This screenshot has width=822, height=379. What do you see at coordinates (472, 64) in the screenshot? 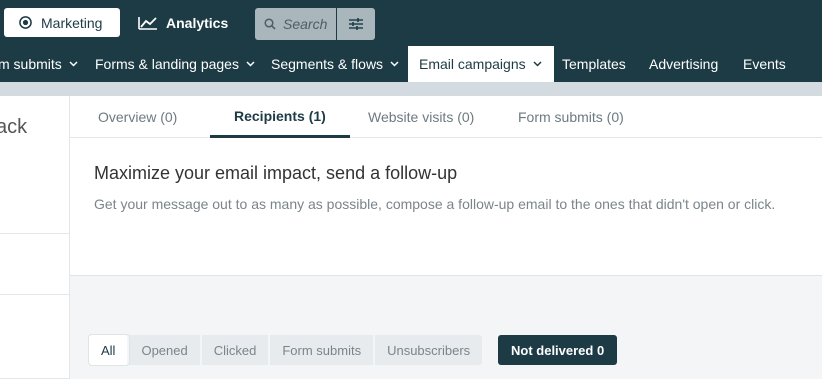
I see `nav-item-label: Email campaigns` at bounding box center [472, 64].